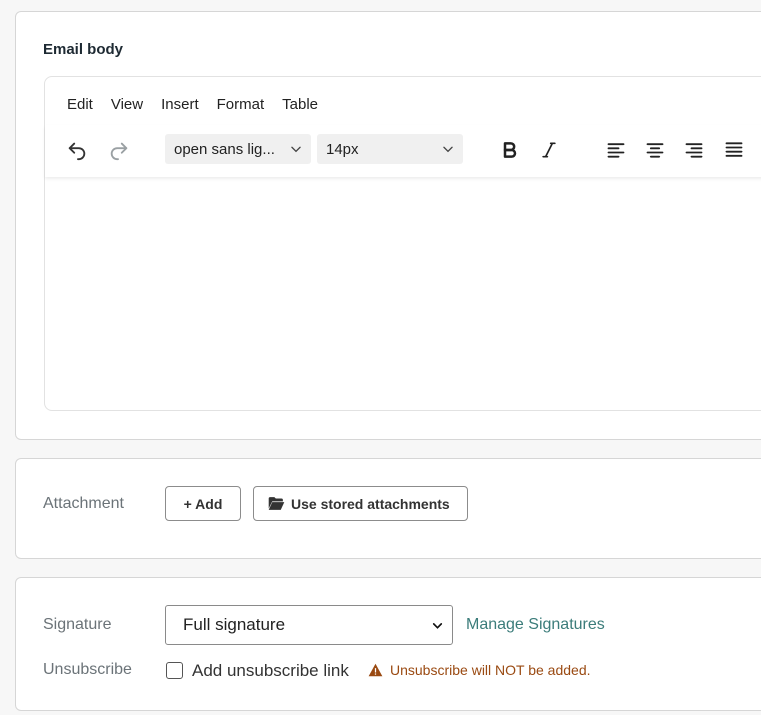 This screenshot has width=761, height=715. Describe the element at coordinates (83, 503) in the screenshot. I see `attachment-label: Attachment` at that location.